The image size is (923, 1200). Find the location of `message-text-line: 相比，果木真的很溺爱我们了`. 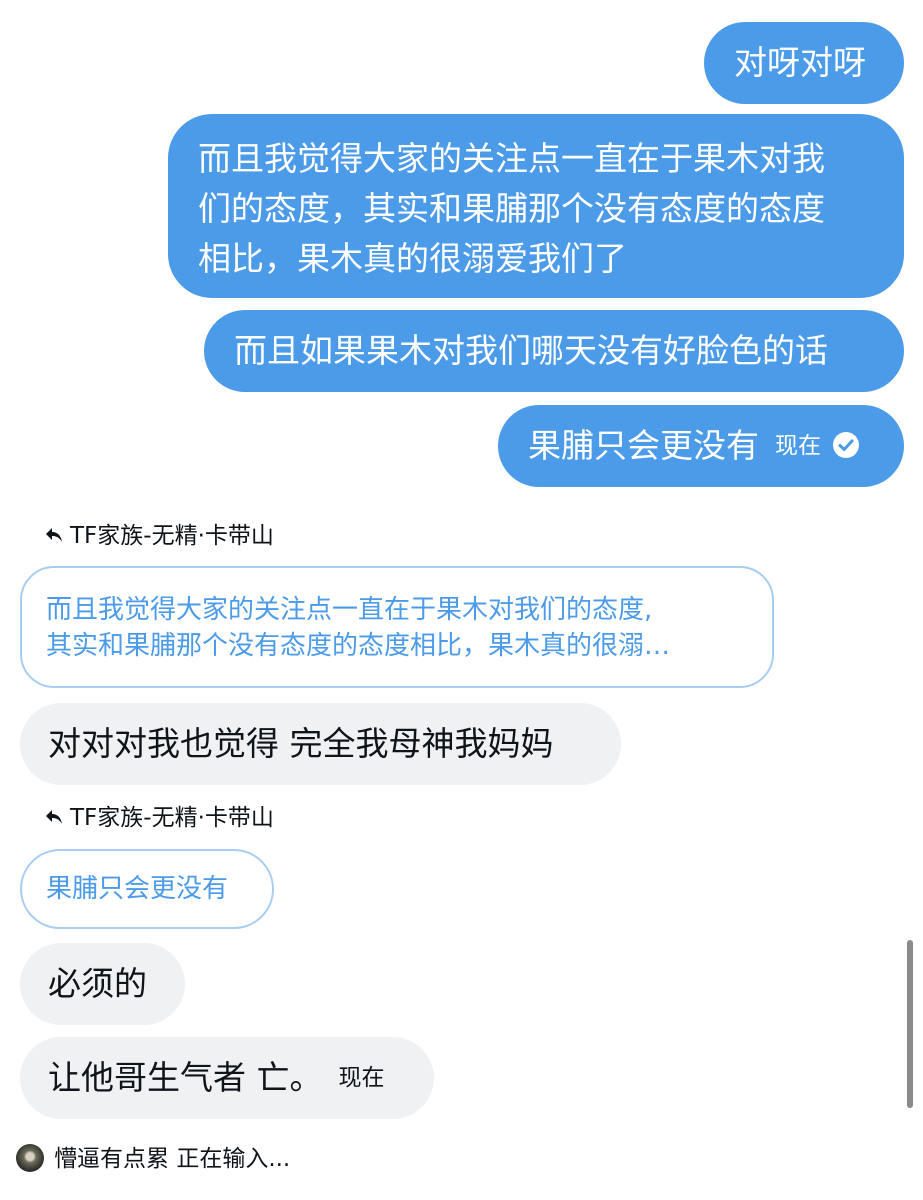

message-text-line: 相比，果木真的很溺爱我们了 is located at coordinates (412, 258).